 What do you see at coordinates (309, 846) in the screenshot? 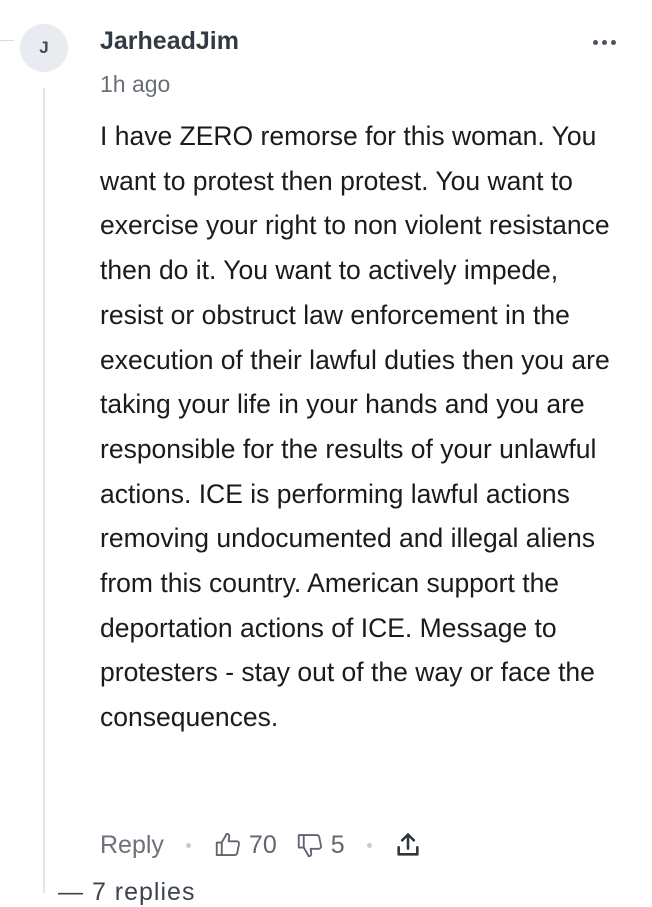
I see `thumbs-down-icon` at bounding box center [309, 846].